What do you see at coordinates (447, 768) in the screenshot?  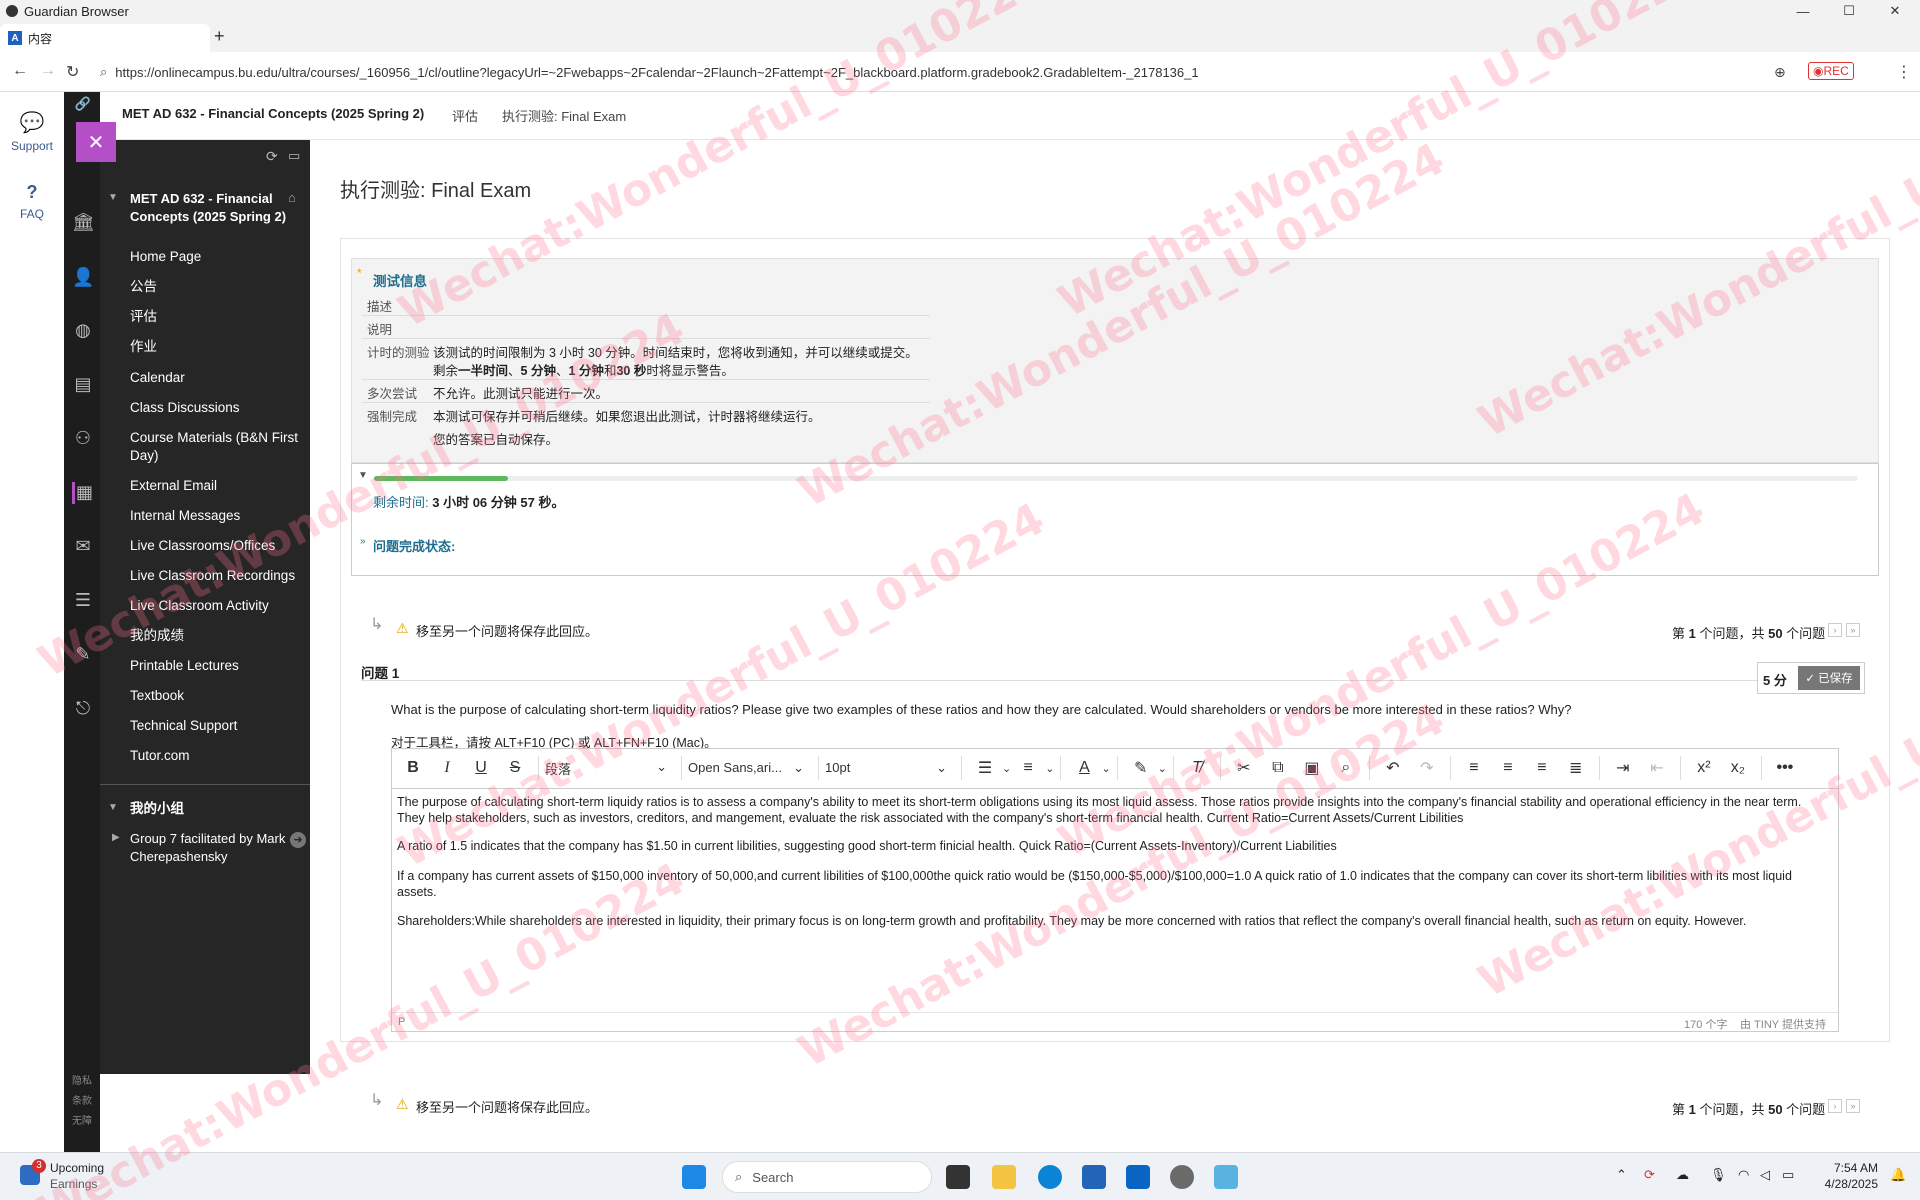 I see `italic-button: I` at bounding box center [447, 768].